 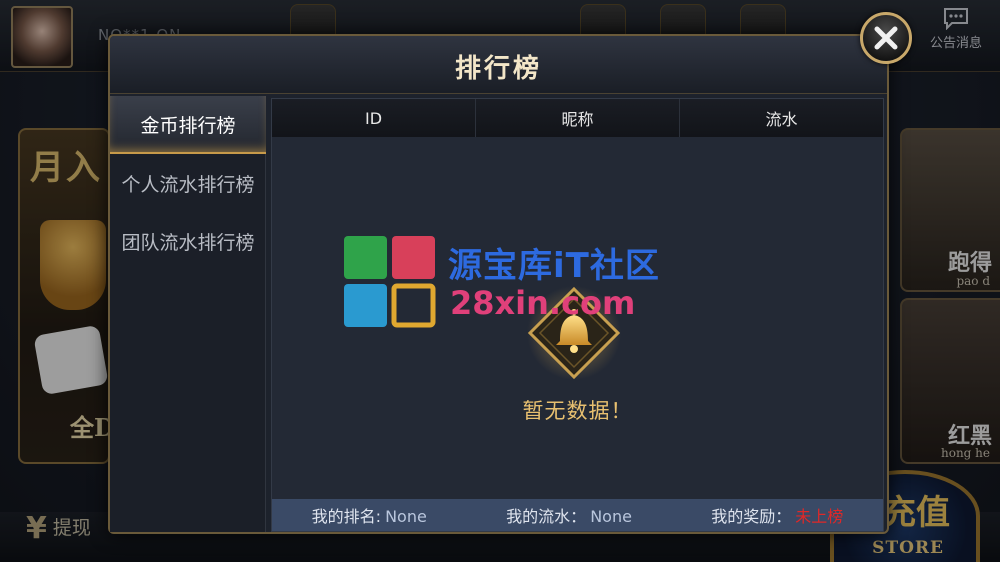 I want to click on column-header-nickname: 昵称, so click(x=578, y=118).